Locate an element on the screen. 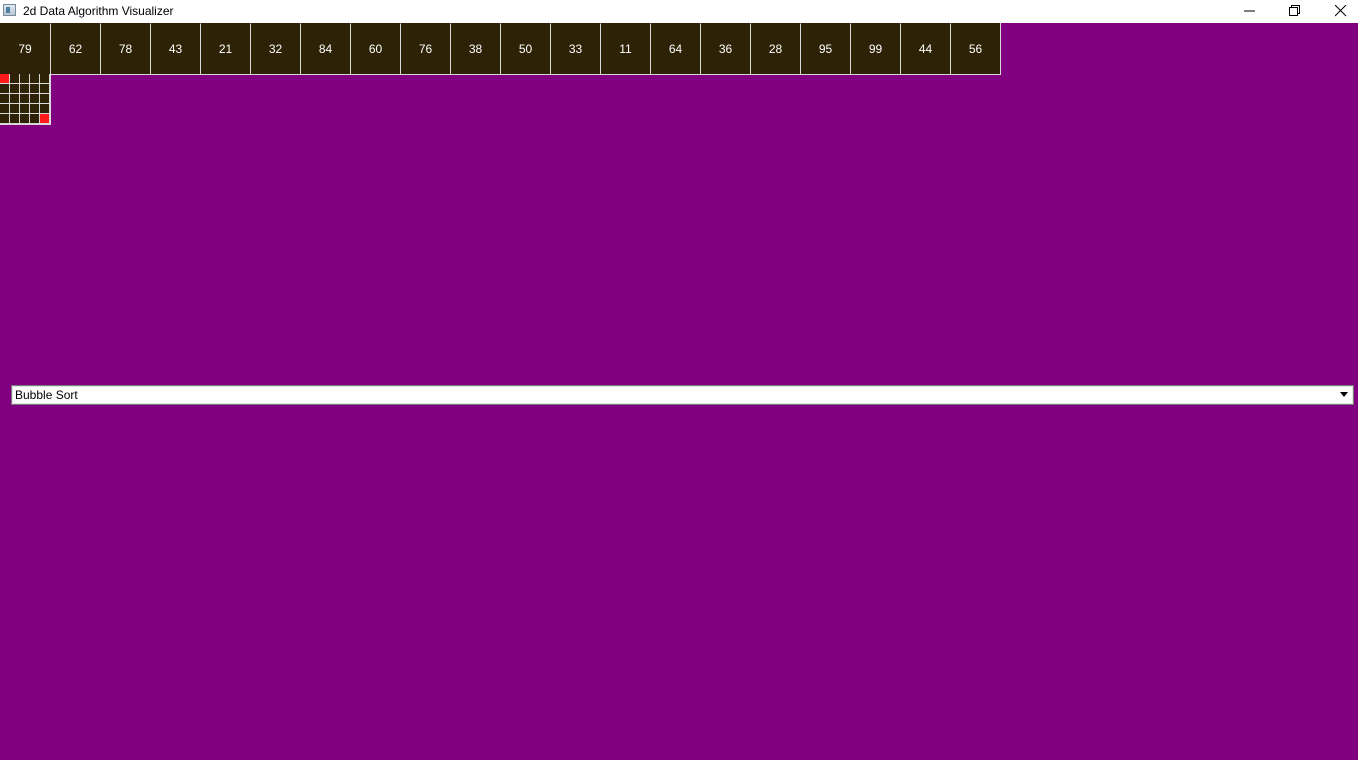 Image resolution: width=1358 pixels, height=760 pixels. array-cell: 78 is located at coordinates (125, 48).